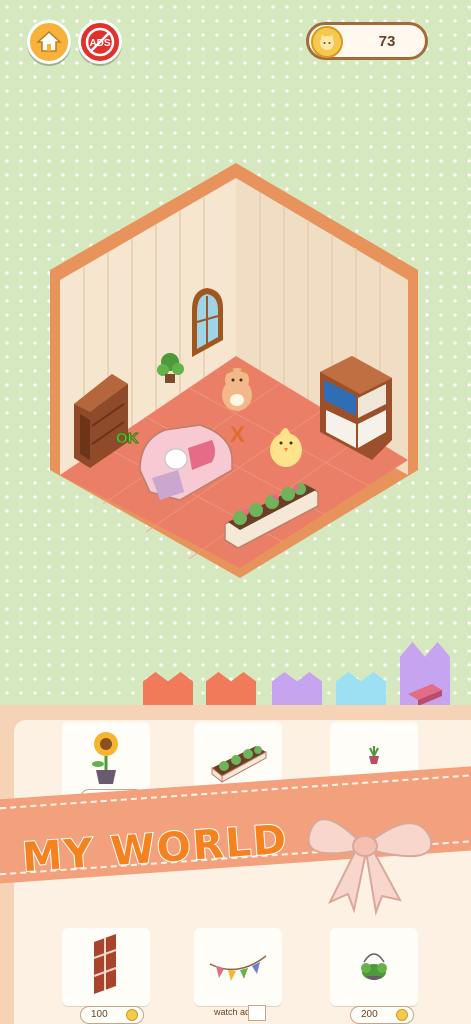  Describe the element at coordinates (387, 41) in the screenshot. I see `coin-count: 73` at that location.